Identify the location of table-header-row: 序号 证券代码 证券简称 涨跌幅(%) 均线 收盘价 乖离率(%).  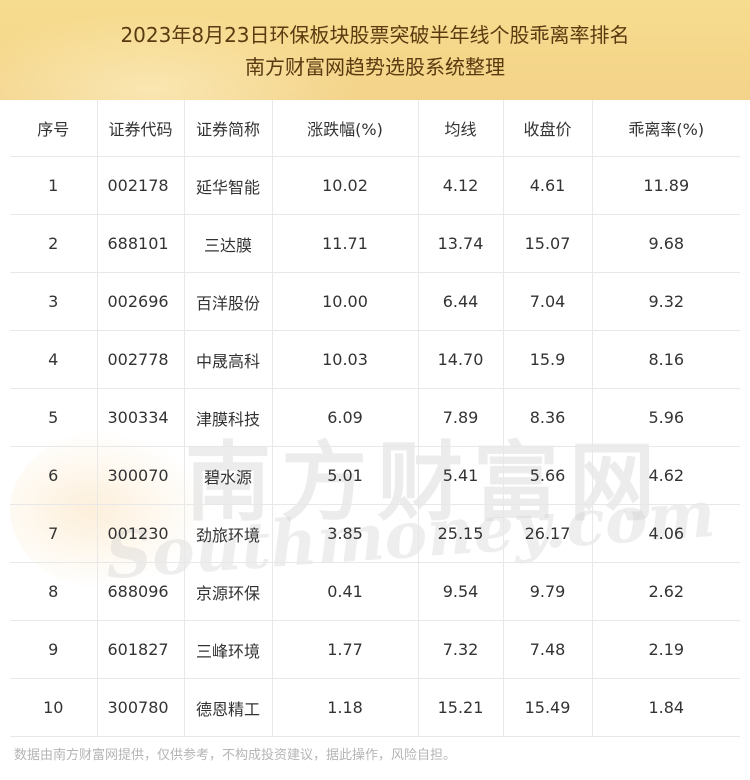
(375, 128).